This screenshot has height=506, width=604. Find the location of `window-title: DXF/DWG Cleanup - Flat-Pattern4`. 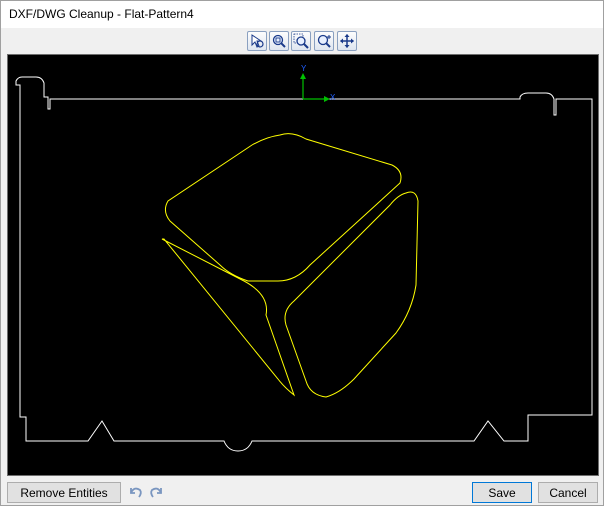

window-title: DXF/DWG Cleanup - Flat-Pattern4 is located at coordinates (101, 14).